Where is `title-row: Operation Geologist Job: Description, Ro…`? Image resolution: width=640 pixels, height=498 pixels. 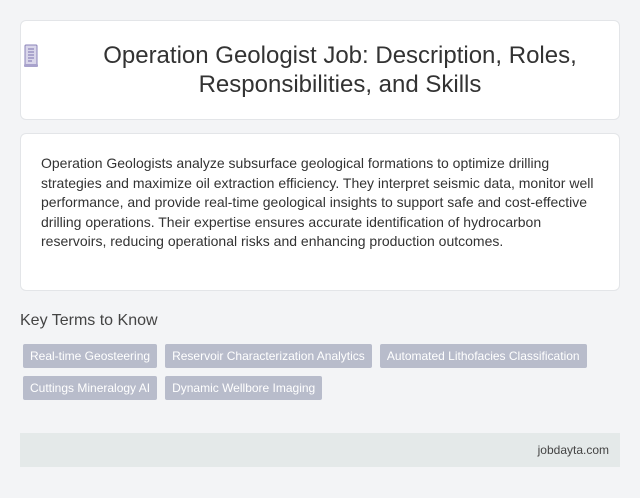
title-row: Operation Geologist Job: Description, Ro… is located at coordinates (320, 70).